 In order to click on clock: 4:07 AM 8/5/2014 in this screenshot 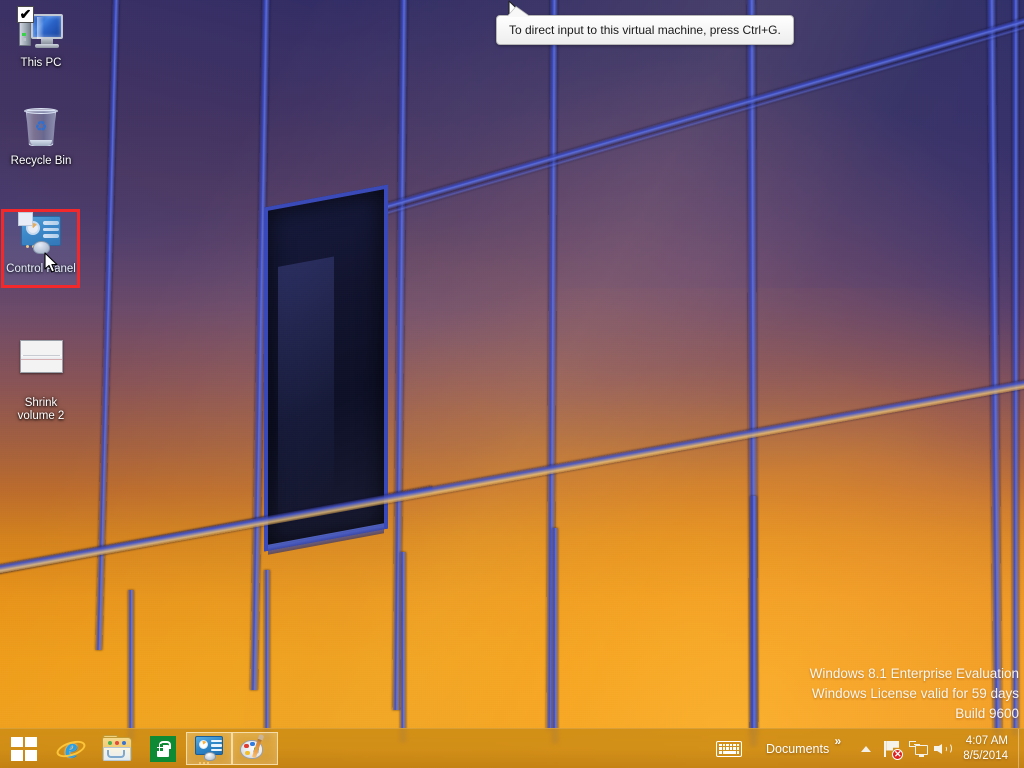, I will do `click(987, 748)`.